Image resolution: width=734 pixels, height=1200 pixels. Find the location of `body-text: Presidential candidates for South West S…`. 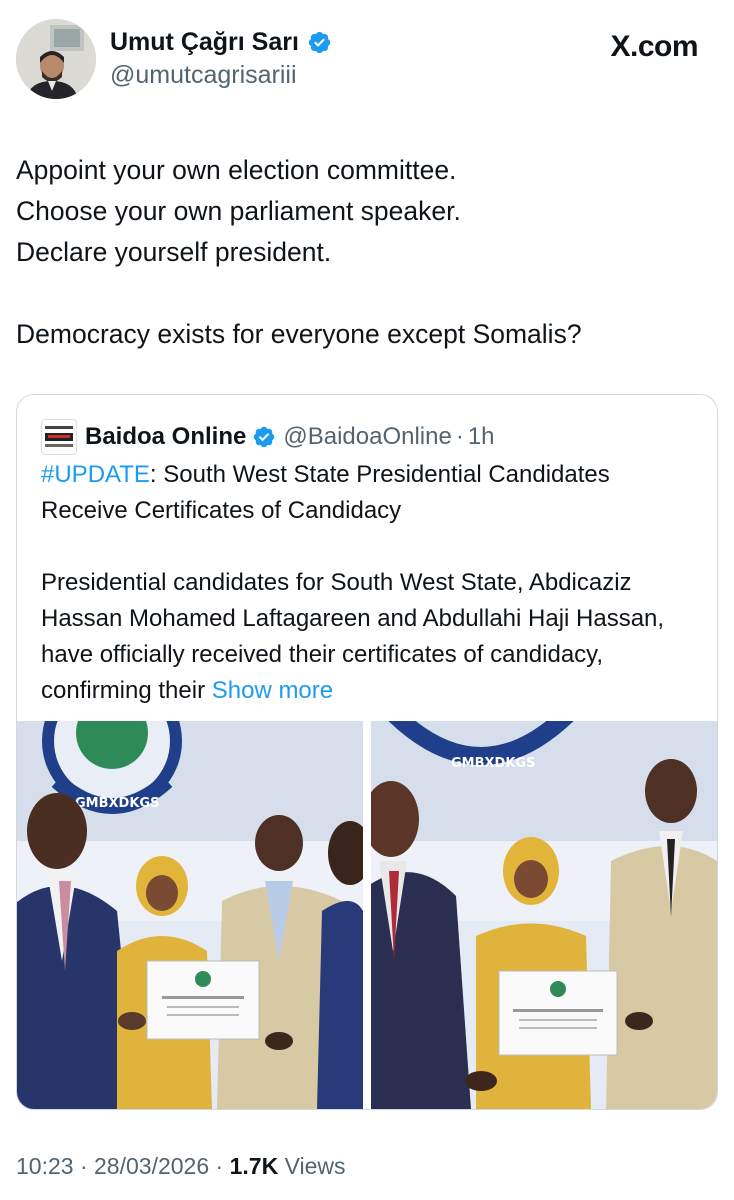

body-text: Presidential candidates for South West S… is located at coordinates (353, 636).